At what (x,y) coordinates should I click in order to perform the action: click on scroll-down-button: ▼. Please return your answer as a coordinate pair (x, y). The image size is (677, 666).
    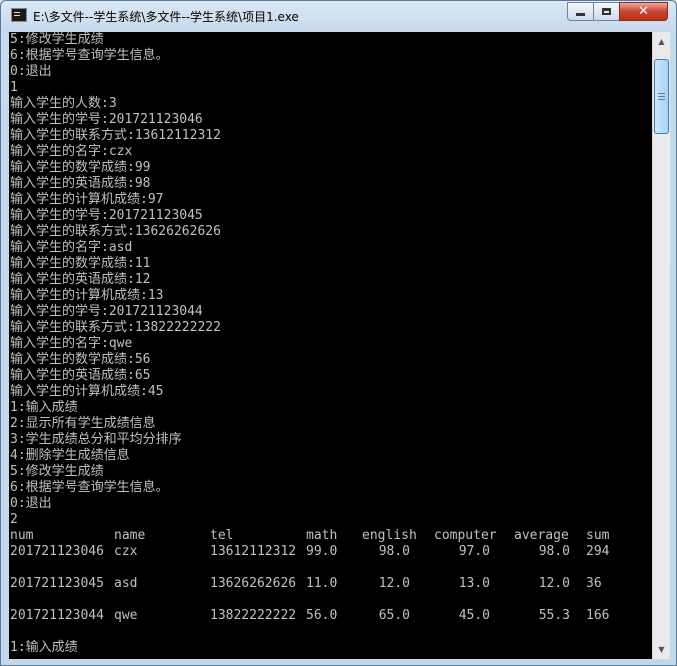
    Looking at the image, I should click on (661, 649).